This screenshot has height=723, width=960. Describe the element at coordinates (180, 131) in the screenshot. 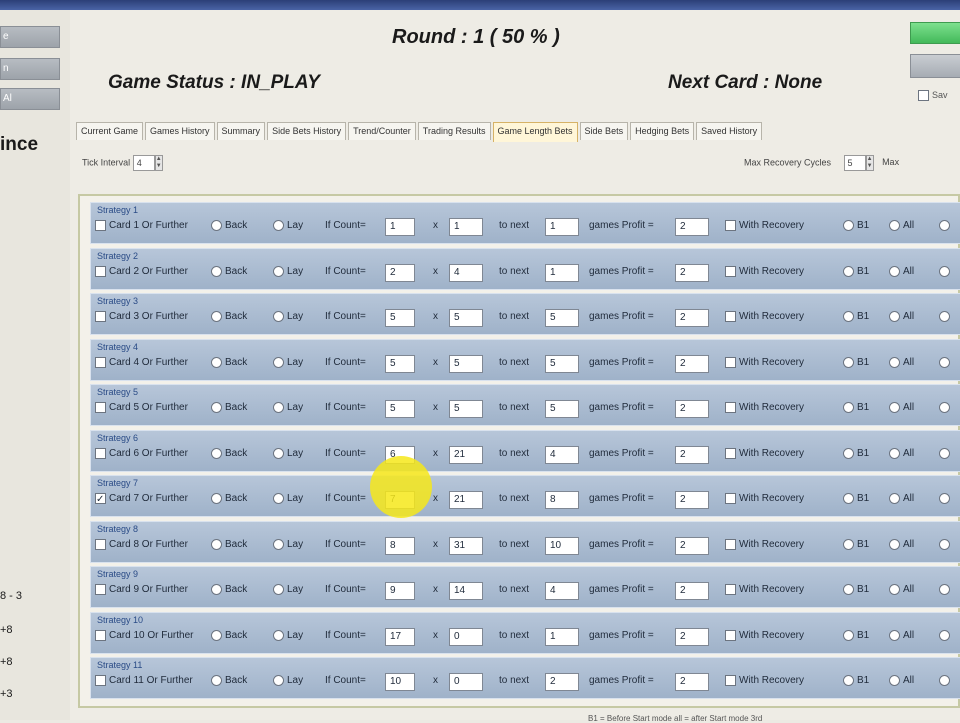

I see `tab-games-history: Games History` at that location.